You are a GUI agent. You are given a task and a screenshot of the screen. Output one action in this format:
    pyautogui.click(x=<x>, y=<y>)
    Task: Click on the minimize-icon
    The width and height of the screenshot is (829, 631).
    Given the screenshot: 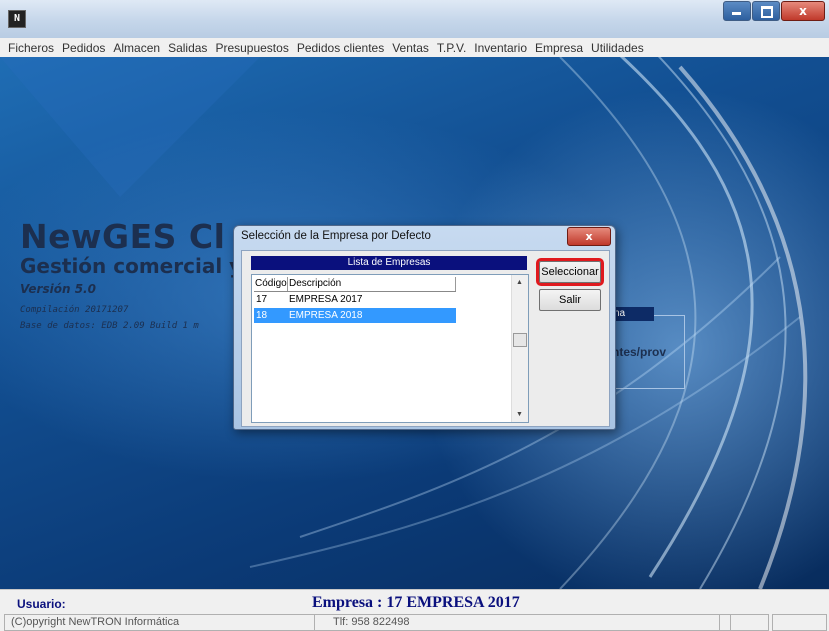 What is the action you would take?
    pyautogui.click(x=736, y=13)
    